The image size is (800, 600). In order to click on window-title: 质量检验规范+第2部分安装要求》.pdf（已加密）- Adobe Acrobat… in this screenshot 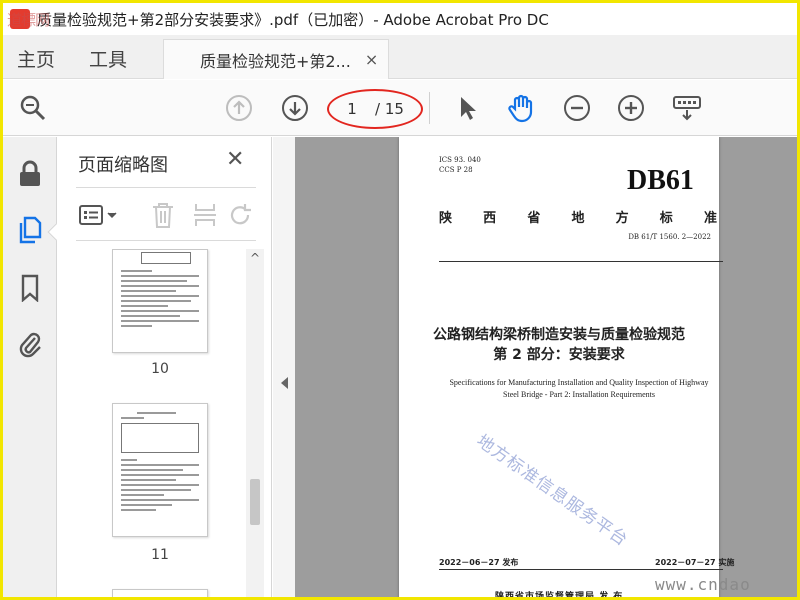, I will do `click(293, 19)`.